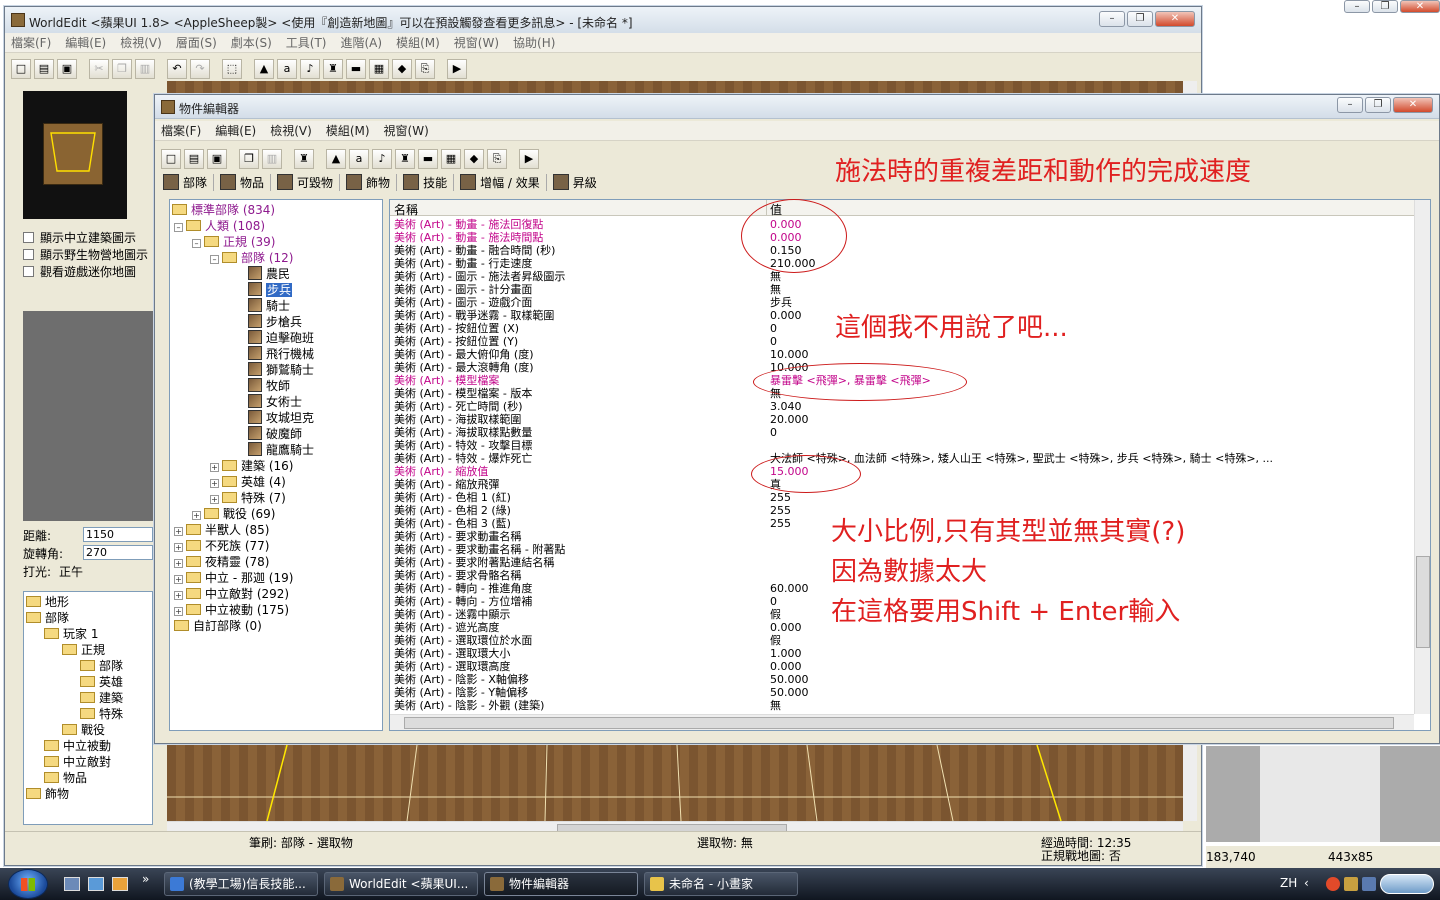 This screenshot has height=900, width=1440. Describe the element at coordinates (474, 159) in the screenshot. I see `oe-import-icon: ◆` at that location.